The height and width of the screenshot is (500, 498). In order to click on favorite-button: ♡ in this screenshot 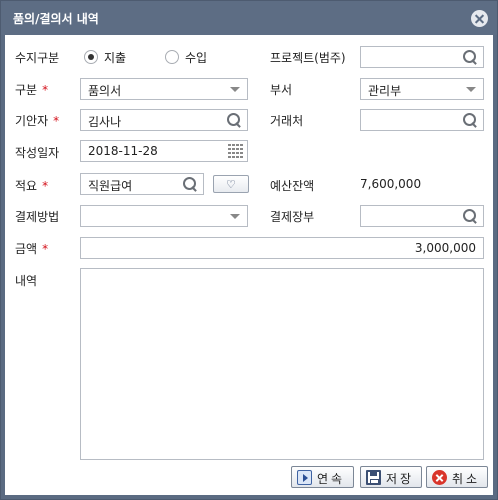, I will do `click(231, 184)`.